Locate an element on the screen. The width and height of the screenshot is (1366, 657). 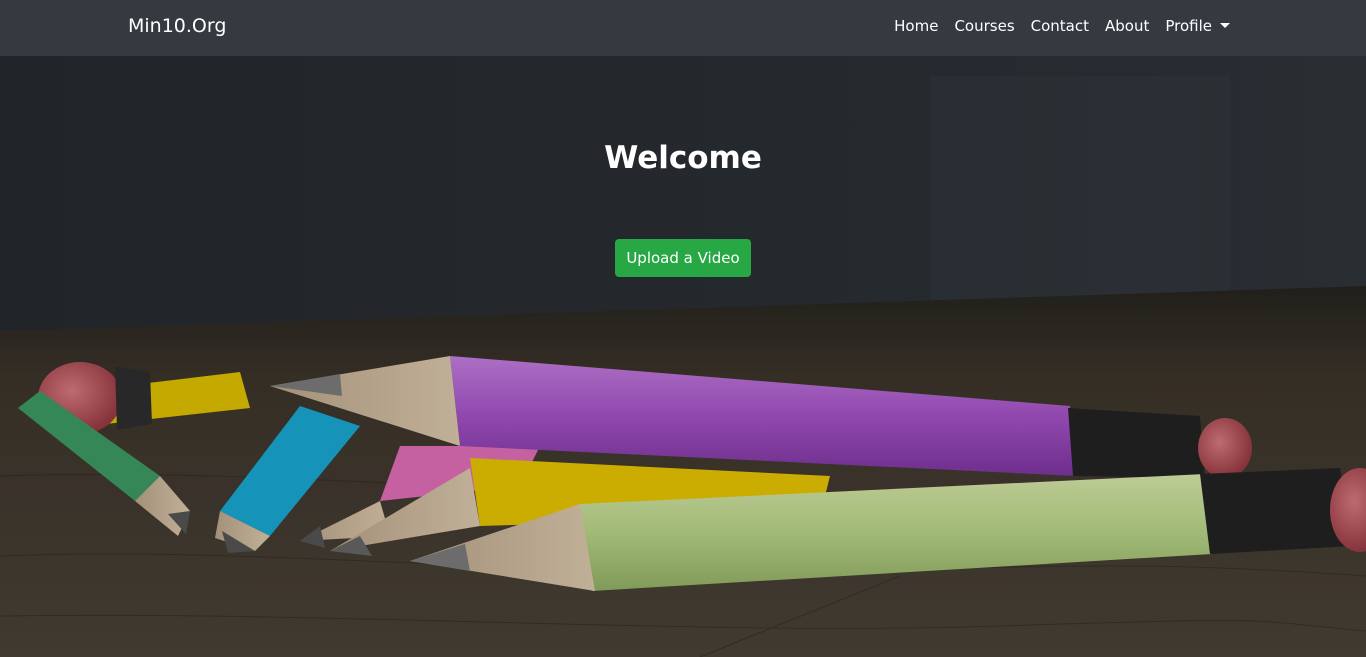
brand-logo: Min10.Org is located at coordinates (177, 26).